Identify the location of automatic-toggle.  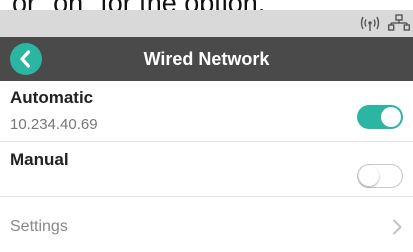
(380, 117).